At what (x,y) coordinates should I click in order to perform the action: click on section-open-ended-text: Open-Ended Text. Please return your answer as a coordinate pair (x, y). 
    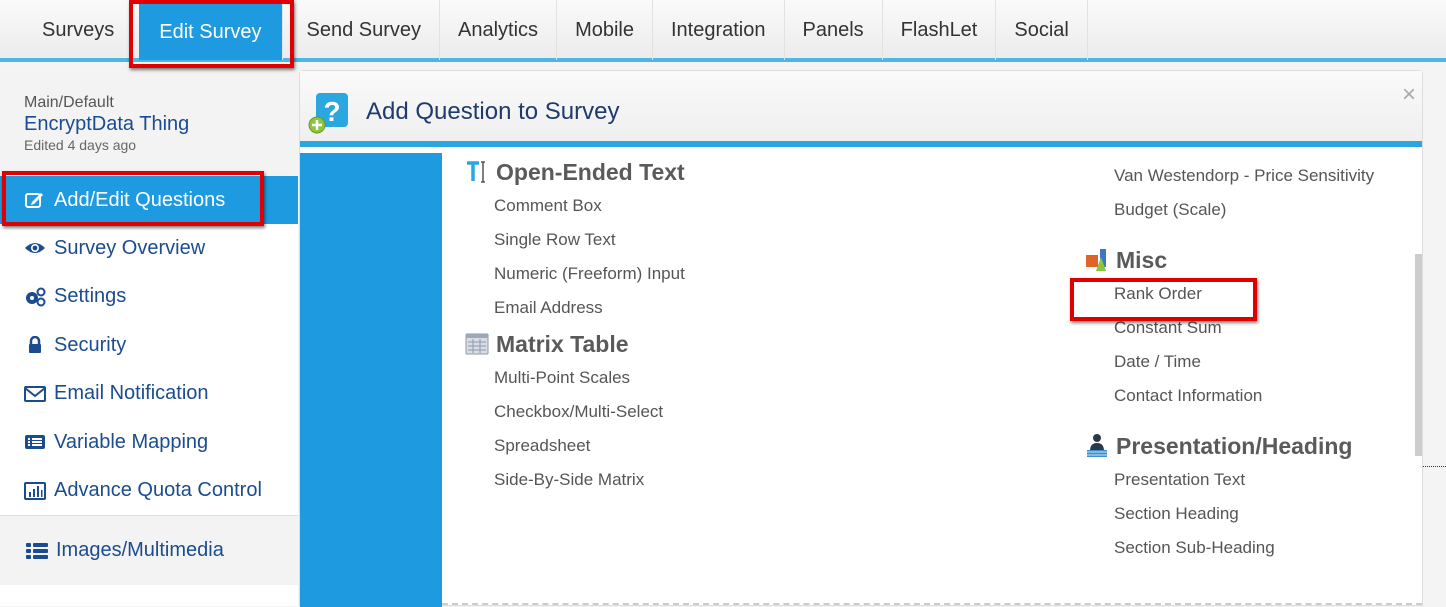
    Looking at the image, I should click on (574, 172).